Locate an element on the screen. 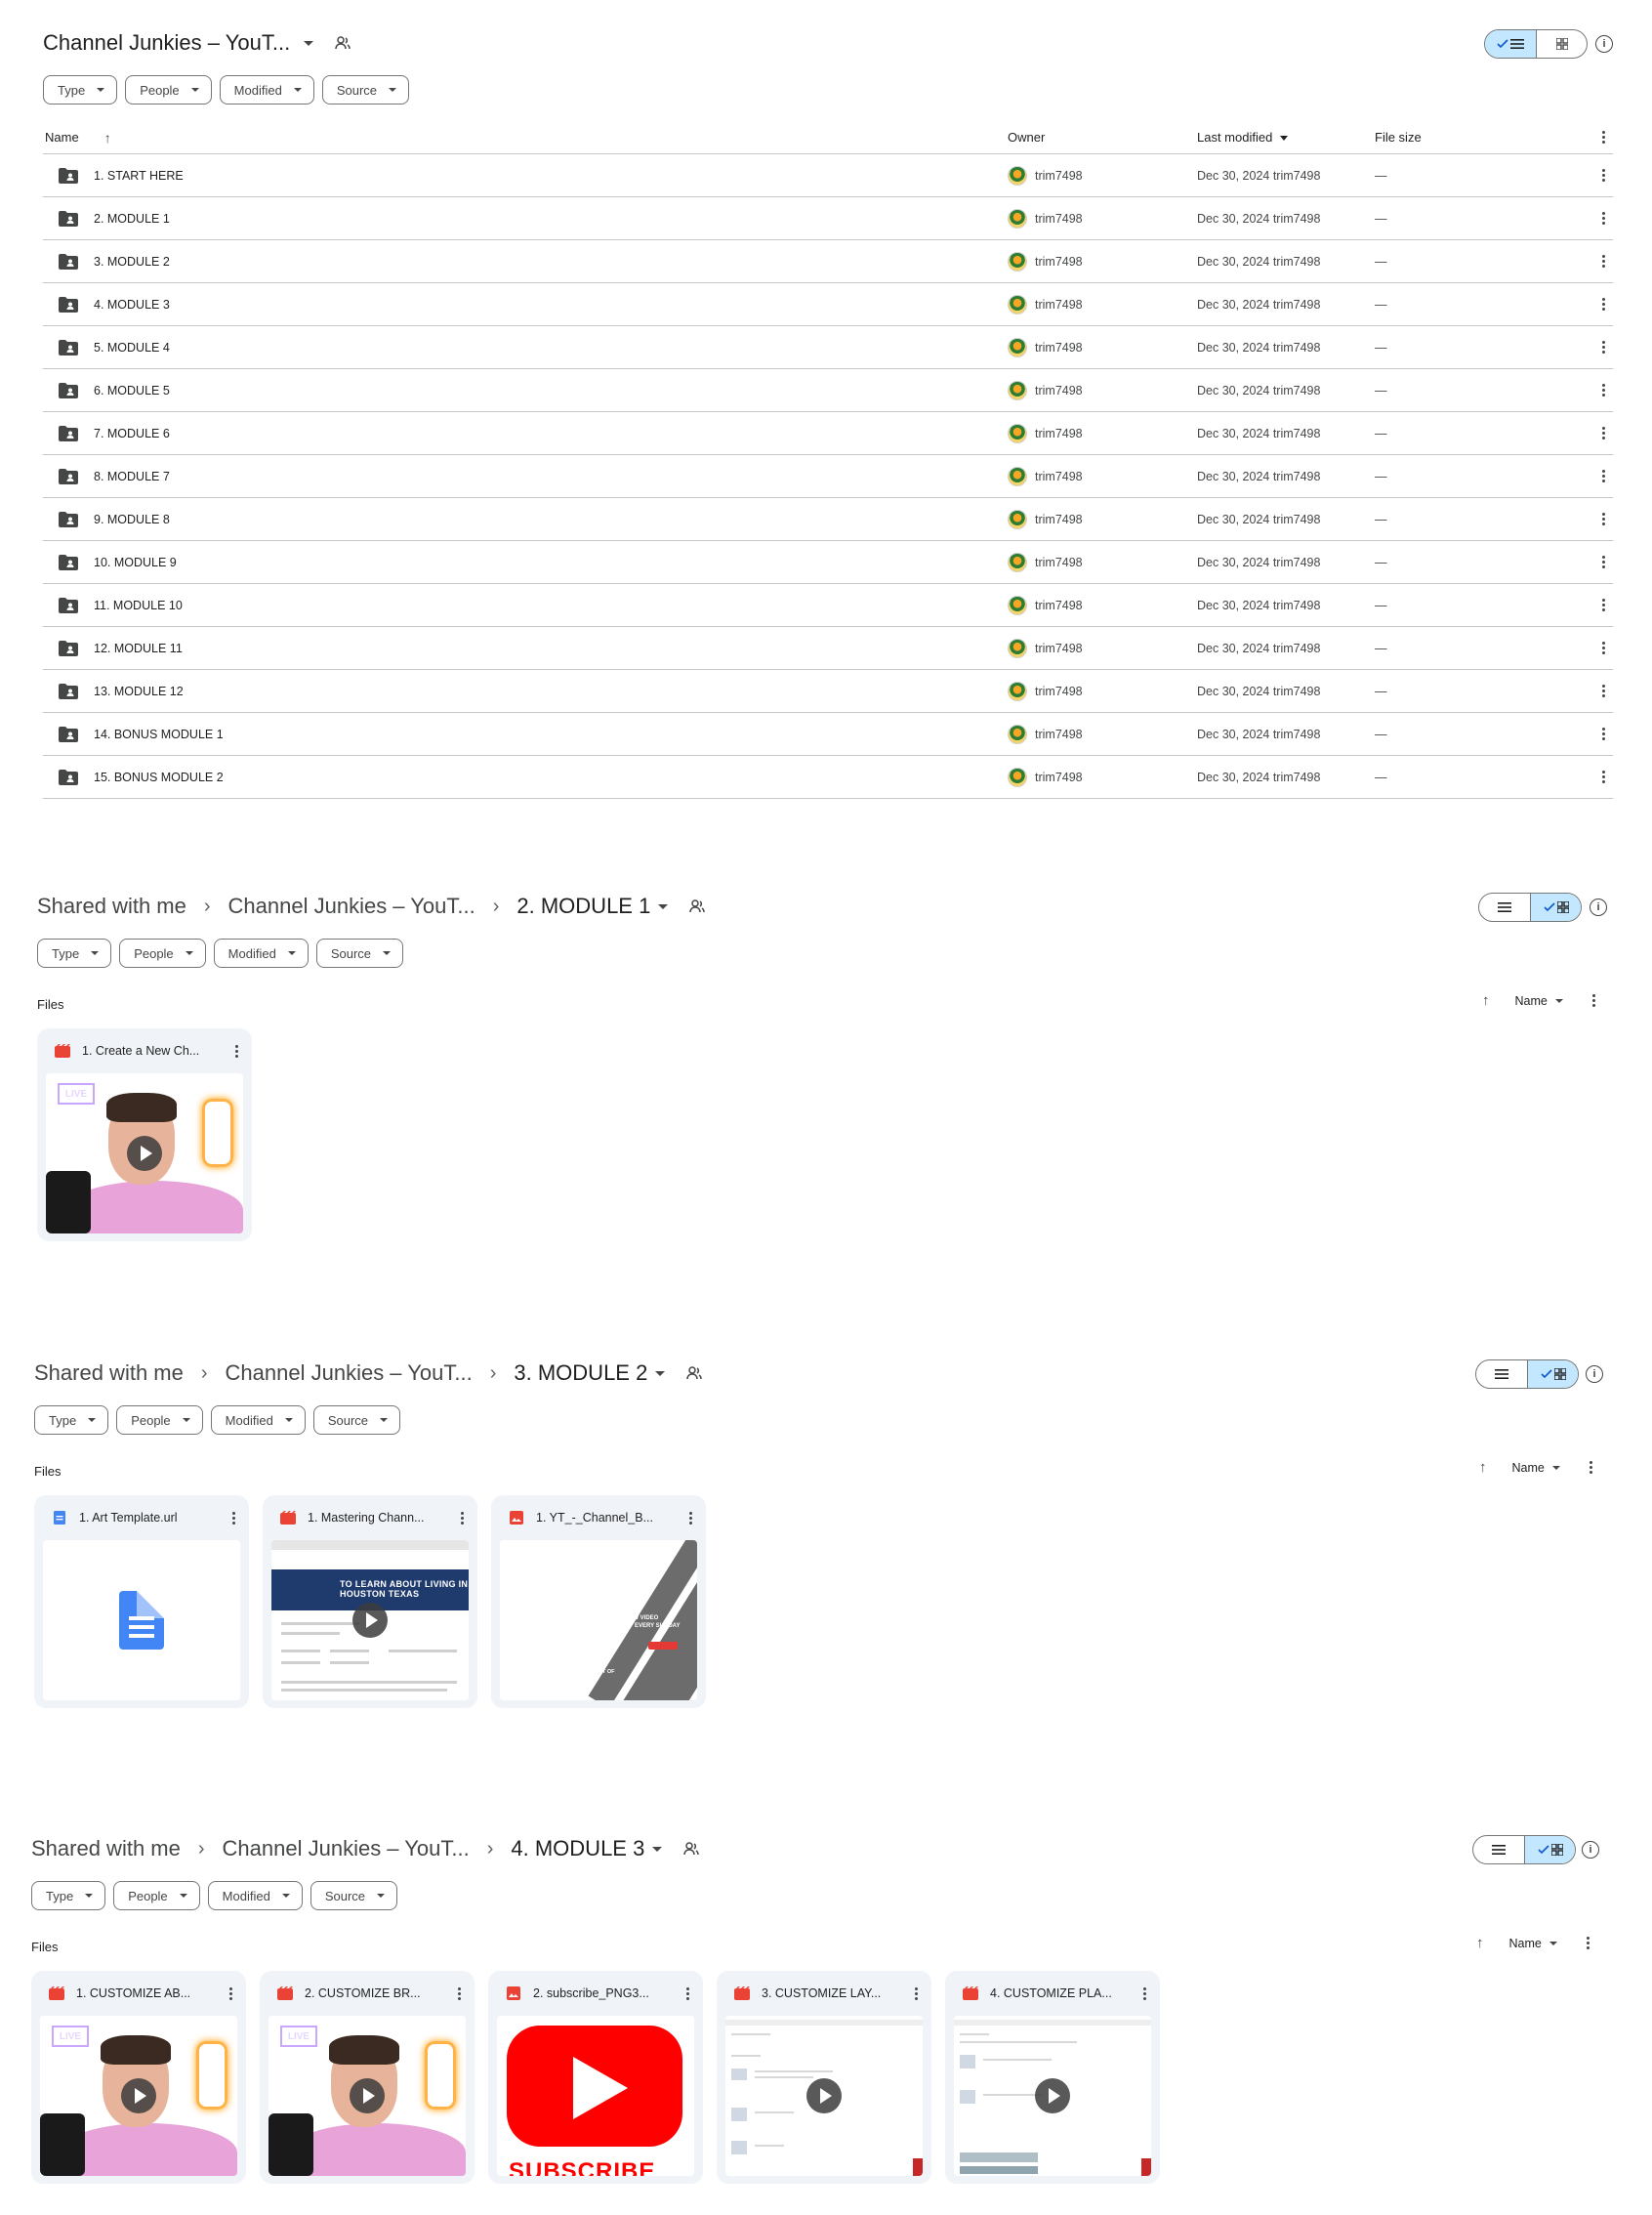  file-card: 2. CUSTOMIZE BR... LIVE is located at coordinates (367, 2077).